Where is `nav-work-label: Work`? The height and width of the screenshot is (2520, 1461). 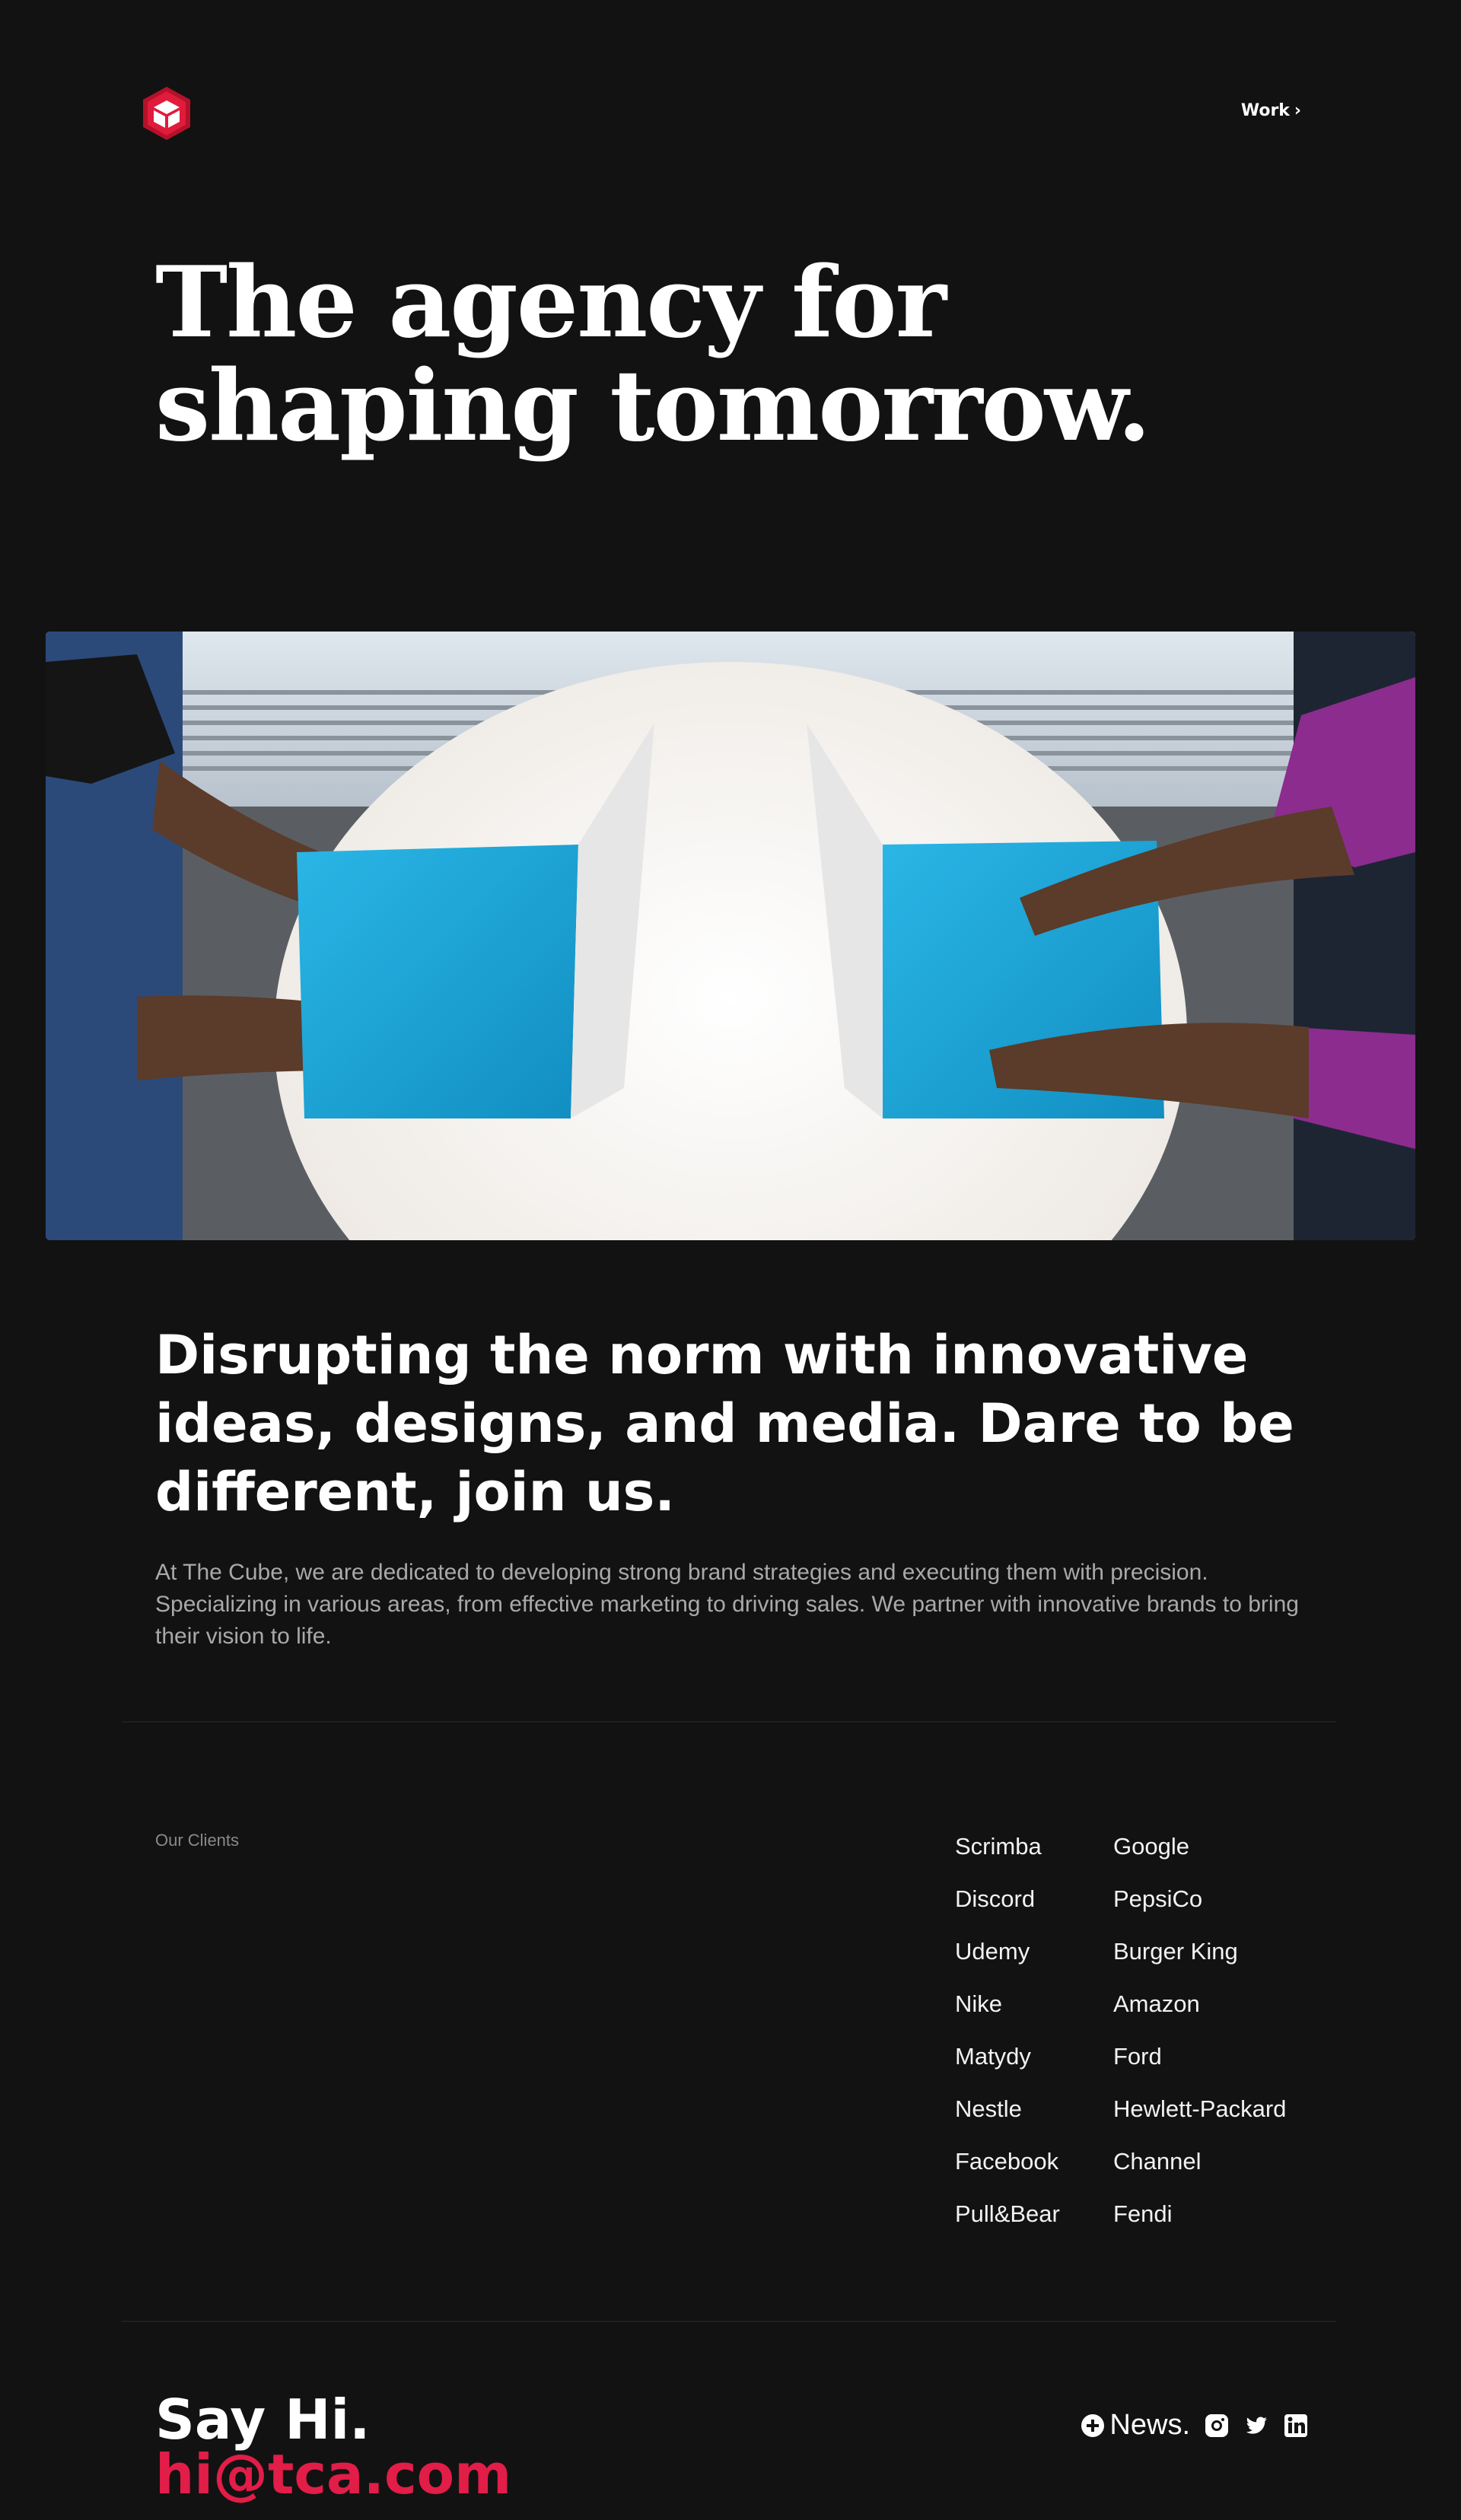
nav-work-label: Work is located at coordinates (1265, 110).